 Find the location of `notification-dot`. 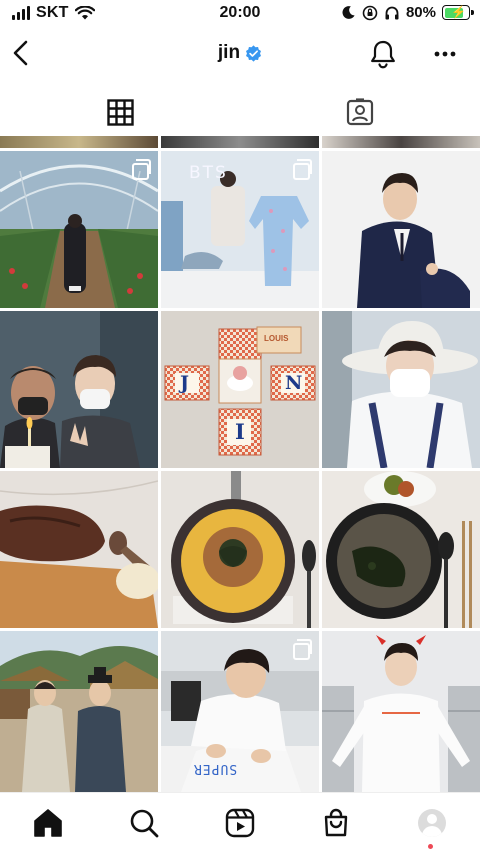

notification-dot is located at coordinates (430, 846).